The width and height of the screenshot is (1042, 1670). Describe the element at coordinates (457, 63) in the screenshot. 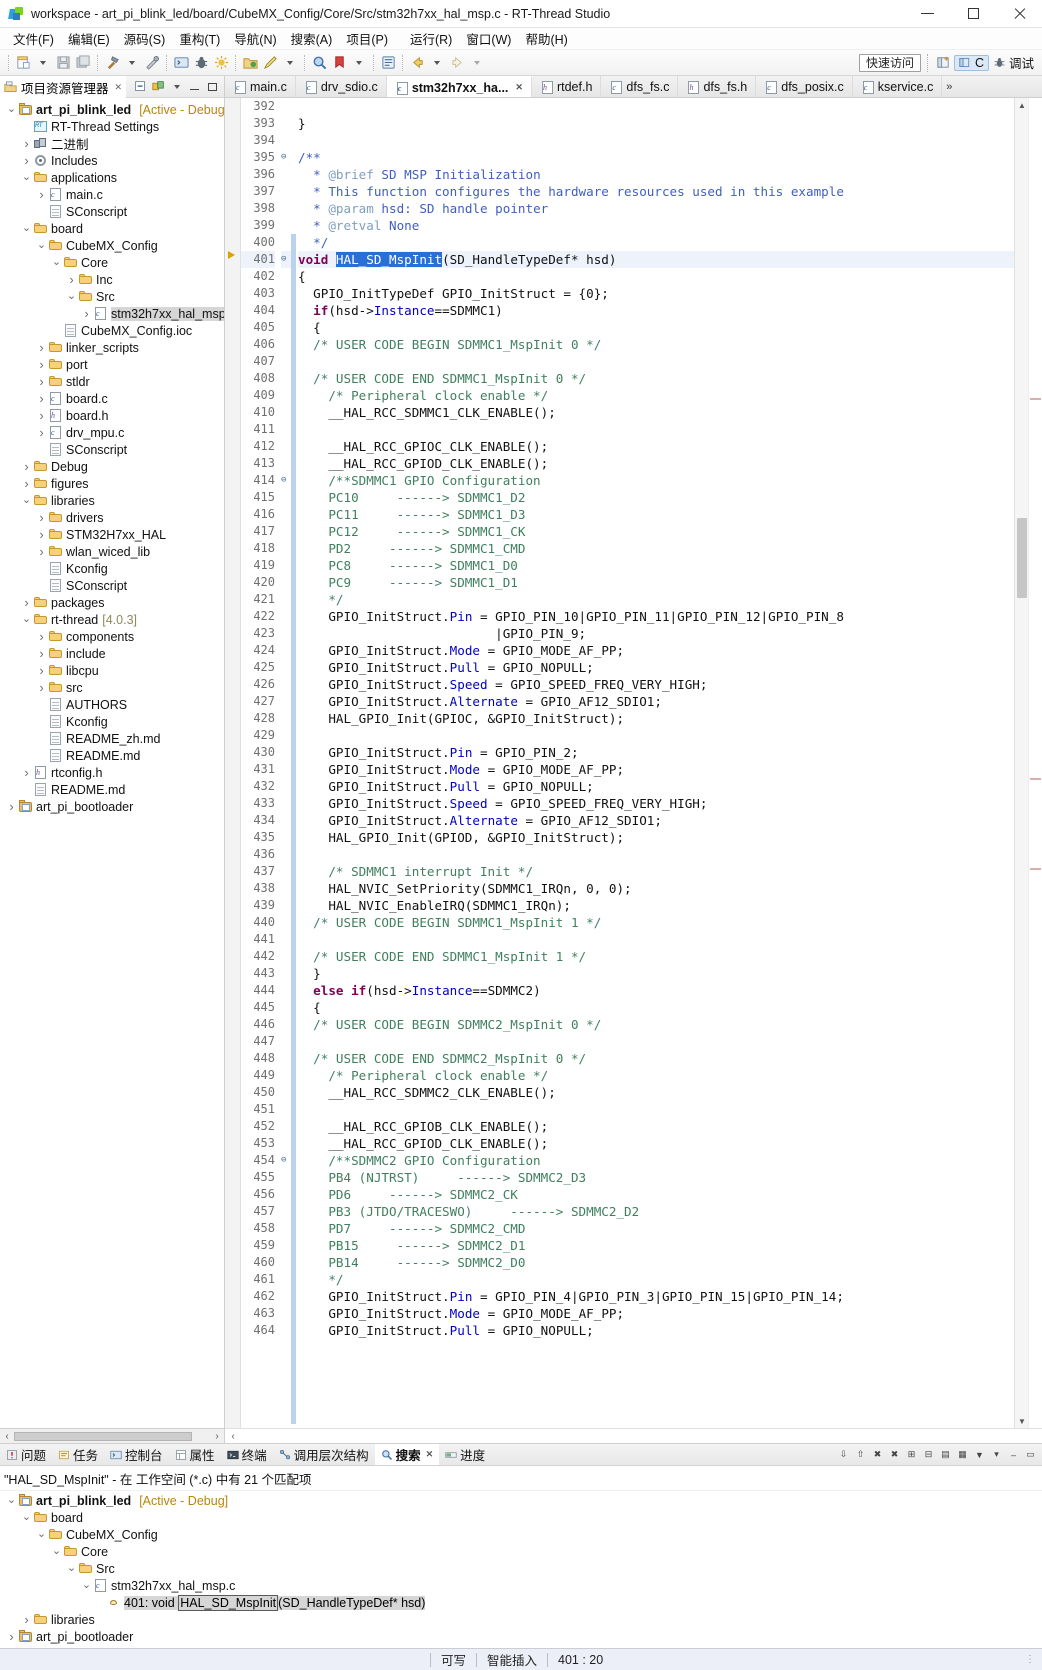

I see `forward-arrow-icon` at that location.